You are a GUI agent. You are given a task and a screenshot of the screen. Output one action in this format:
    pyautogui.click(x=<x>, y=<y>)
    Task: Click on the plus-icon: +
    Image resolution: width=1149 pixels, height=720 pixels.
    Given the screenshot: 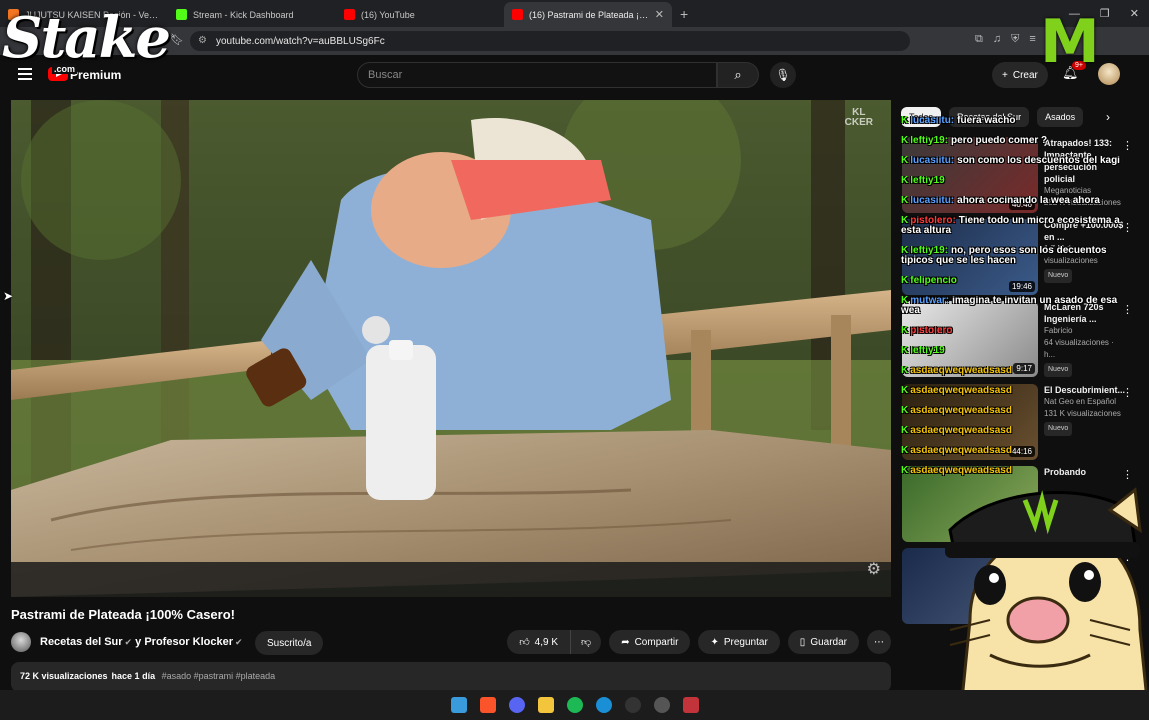 What is the action you would take?
    pyautogui.click(x=1005, y=75)
    